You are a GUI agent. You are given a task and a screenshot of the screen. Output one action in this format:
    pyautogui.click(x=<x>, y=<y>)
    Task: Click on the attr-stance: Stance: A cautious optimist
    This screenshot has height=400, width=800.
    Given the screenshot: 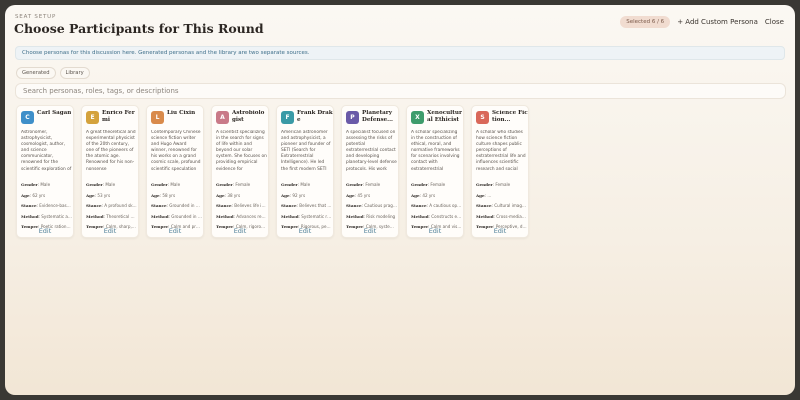 What is the action you would take?
    pyautogui.click(x=436, y=208)
    